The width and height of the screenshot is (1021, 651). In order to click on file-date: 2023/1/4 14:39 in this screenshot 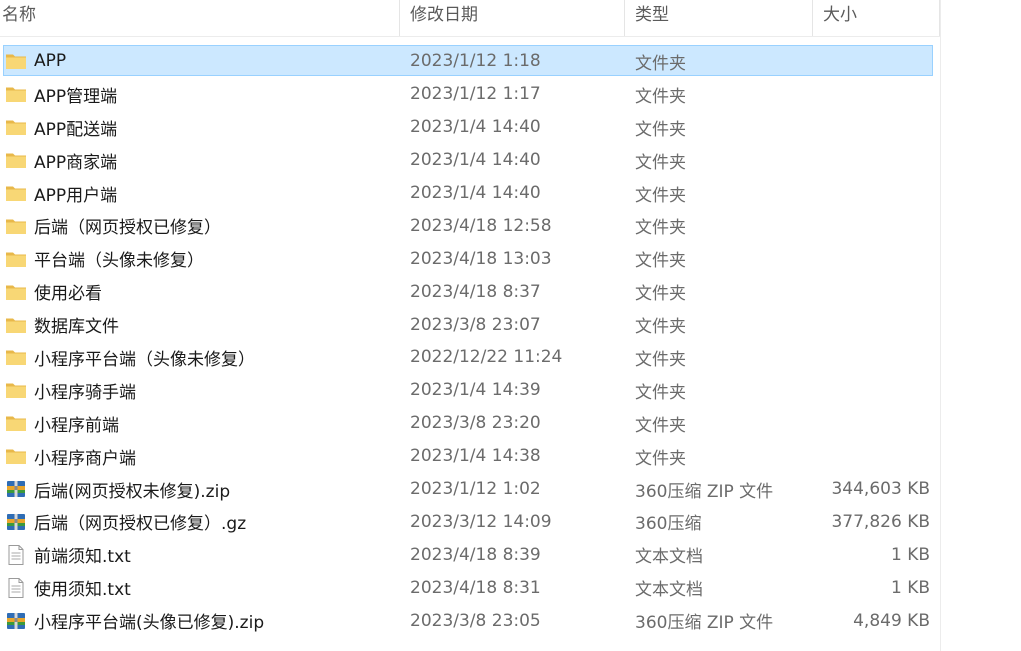, I will do `click(475, 390)`.